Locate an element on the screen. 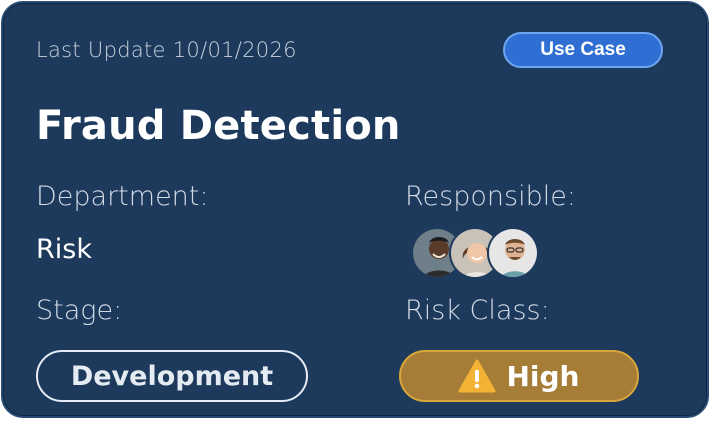 This screenshot has height=423, width=714. person-avatar-icon is located at coordinates (513, 253).